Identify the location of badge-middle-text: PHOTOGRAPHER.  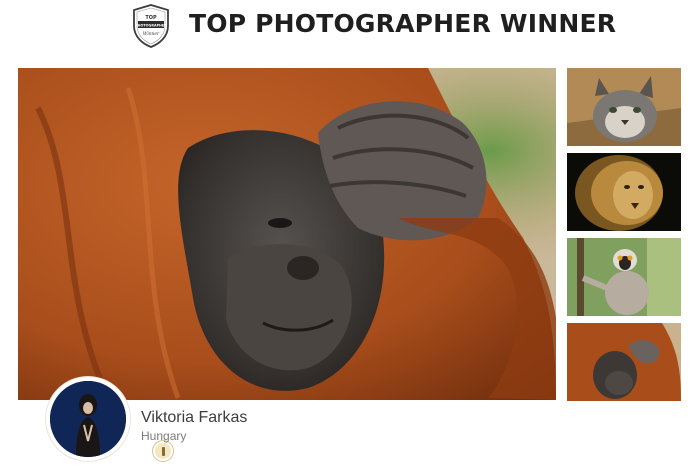
(151, 25).